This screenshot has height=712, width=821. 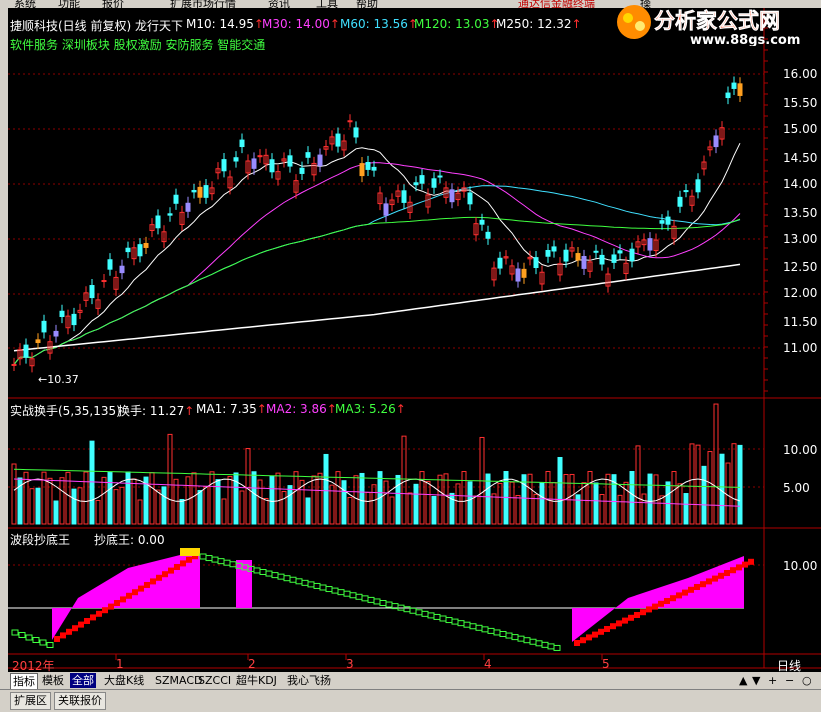 What do you see at coordinates (301, 24) in the screenshot?
I see `ma30-label: M30: 14.00↑` at bounding box center [301, 24].